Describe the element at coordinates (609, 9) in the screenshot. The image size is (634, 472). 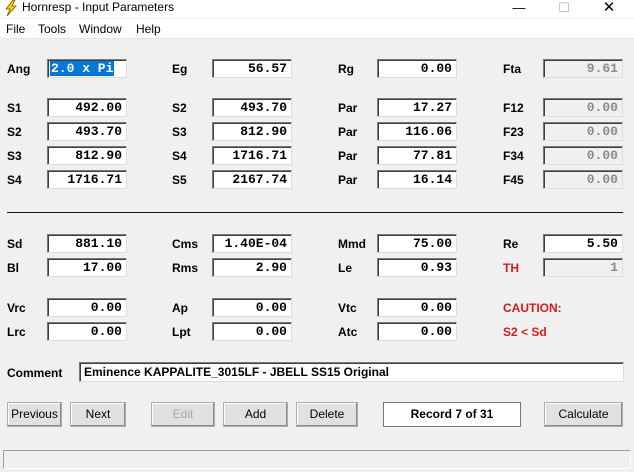
I see `close-button: ✕` at that location.